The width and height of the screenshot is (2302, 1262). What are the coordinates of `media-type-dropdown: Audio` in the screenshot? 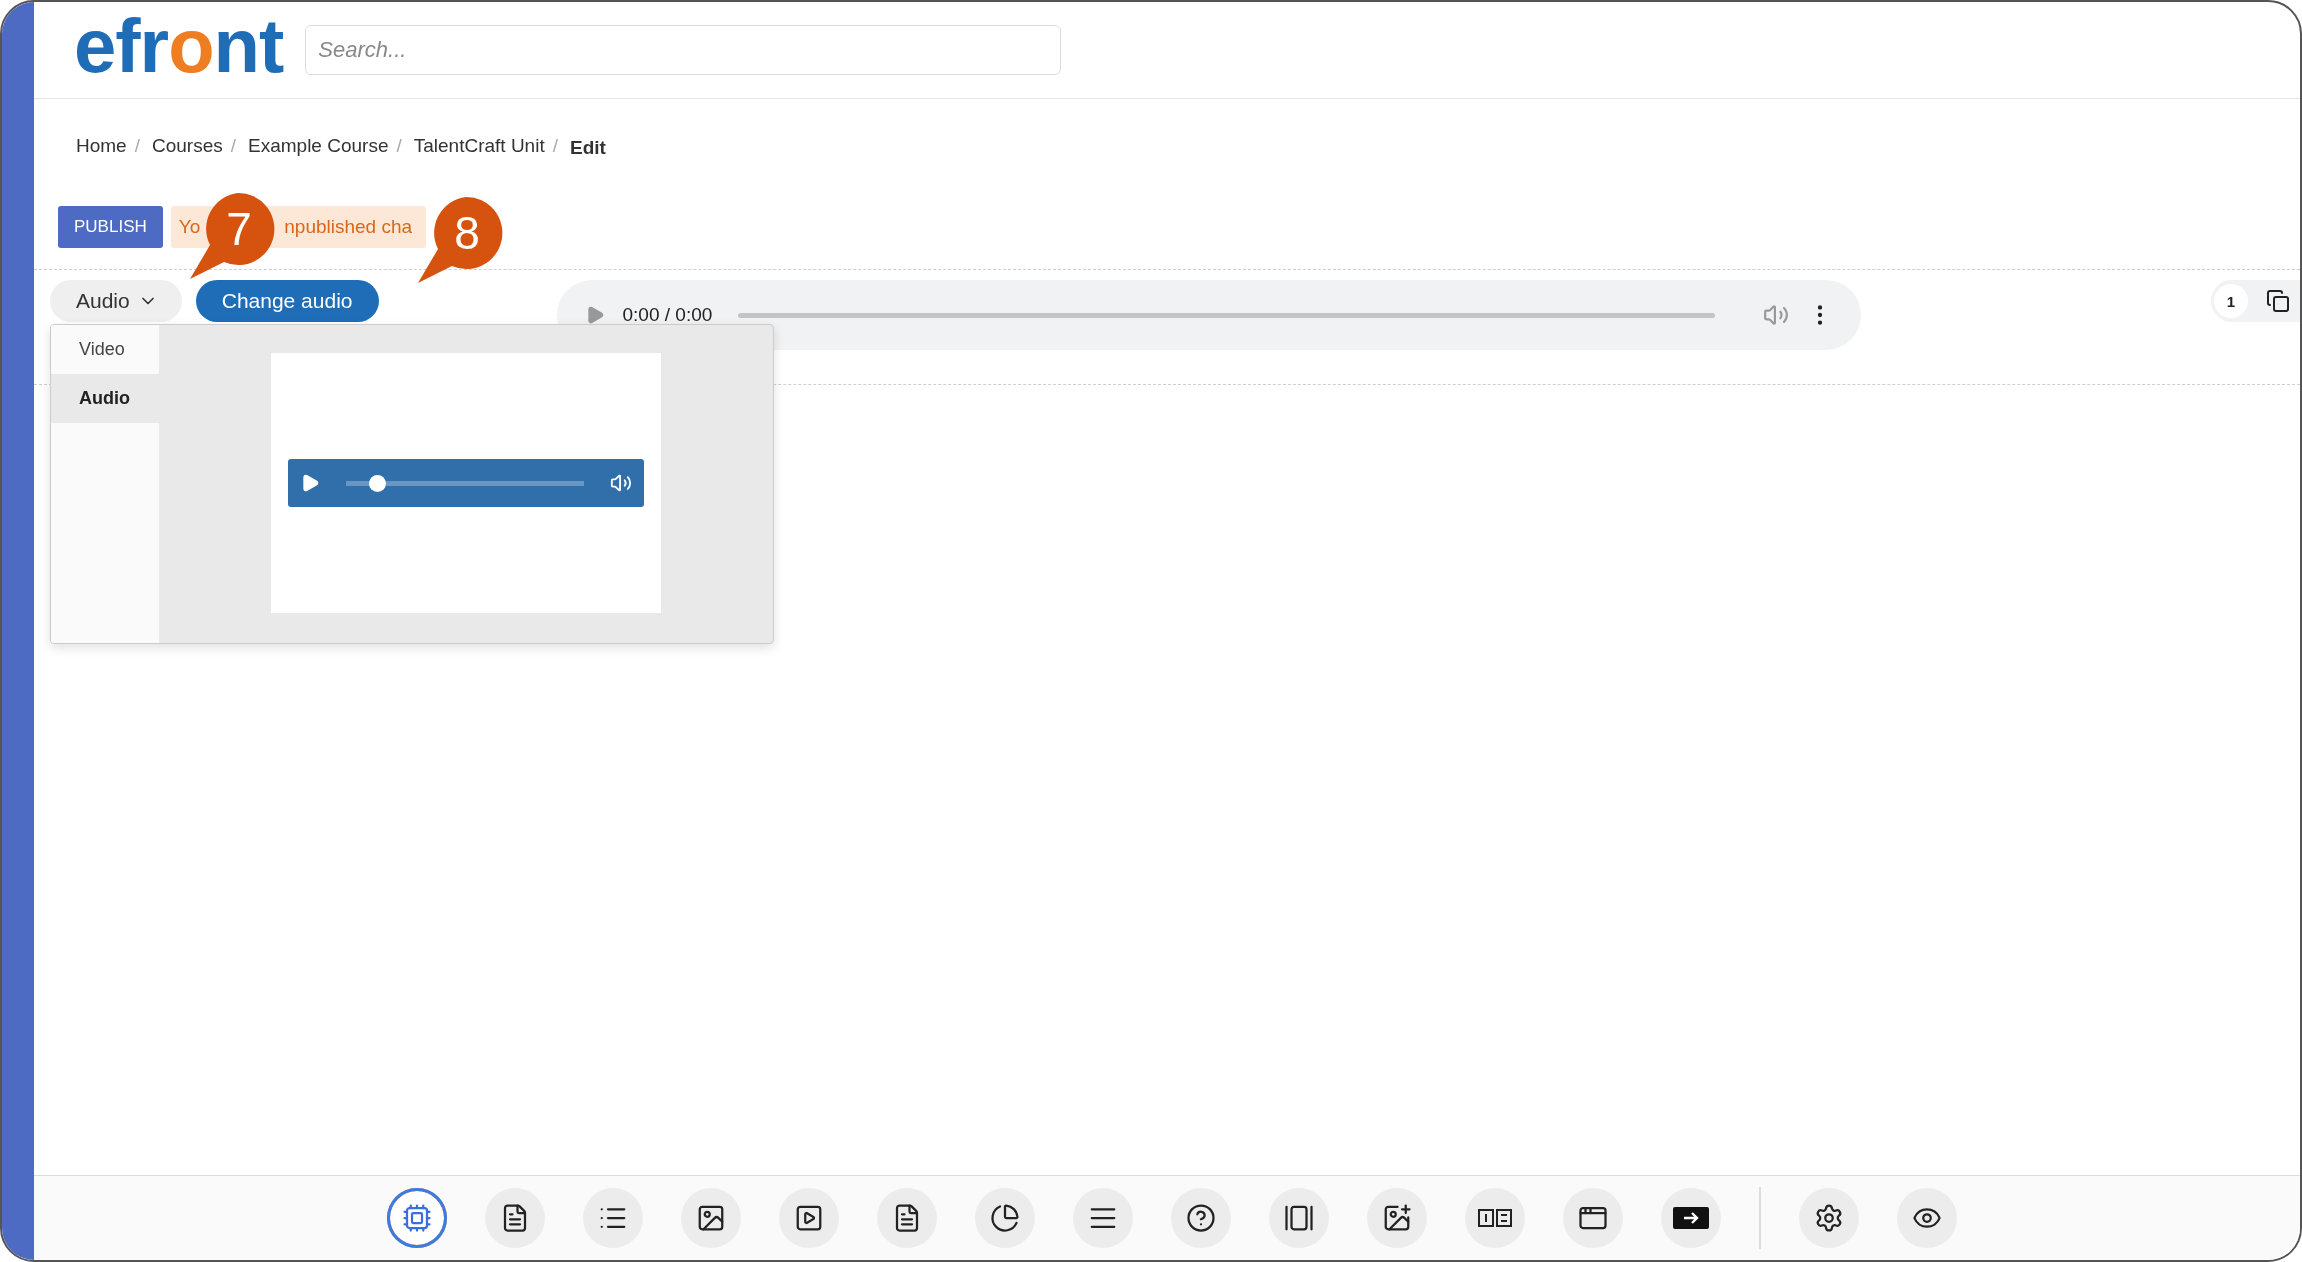 It's located at (116, 301).